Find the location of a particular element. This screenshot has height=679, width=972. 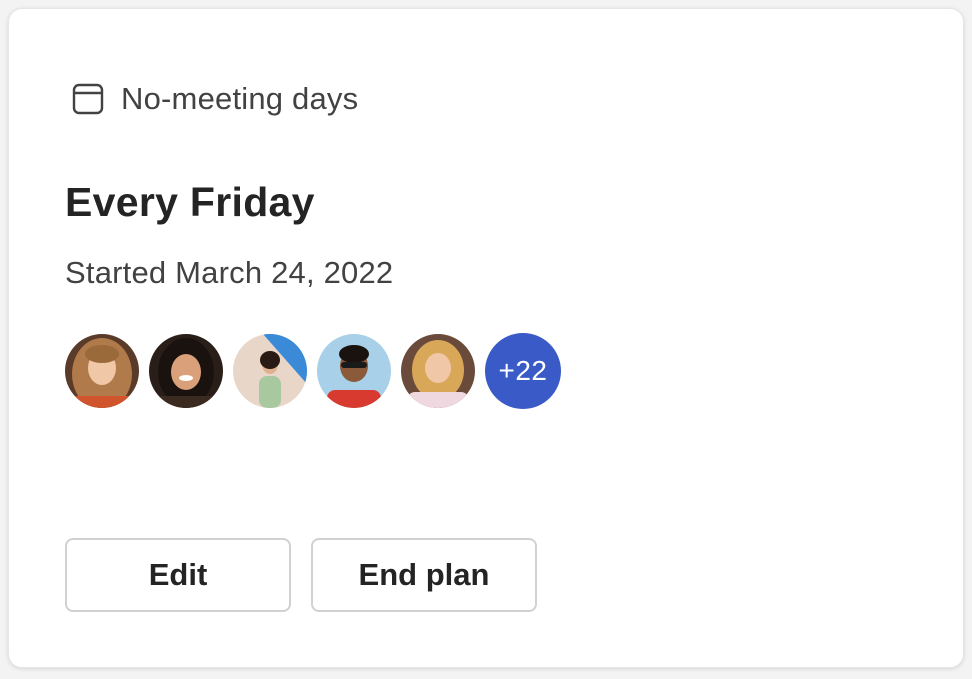

card-title: No-meeting days is located at coordinates (240, 98).